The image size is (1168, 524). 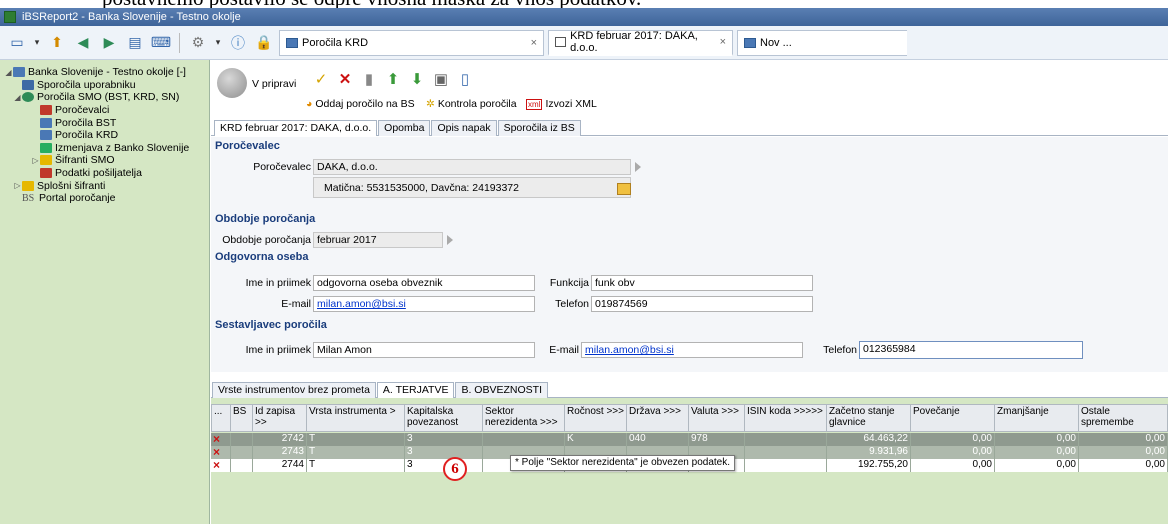 What do you see at coordinates (356, 439) in the screenshot?
I see `table-cell: T` at bounding box center [356, 439].